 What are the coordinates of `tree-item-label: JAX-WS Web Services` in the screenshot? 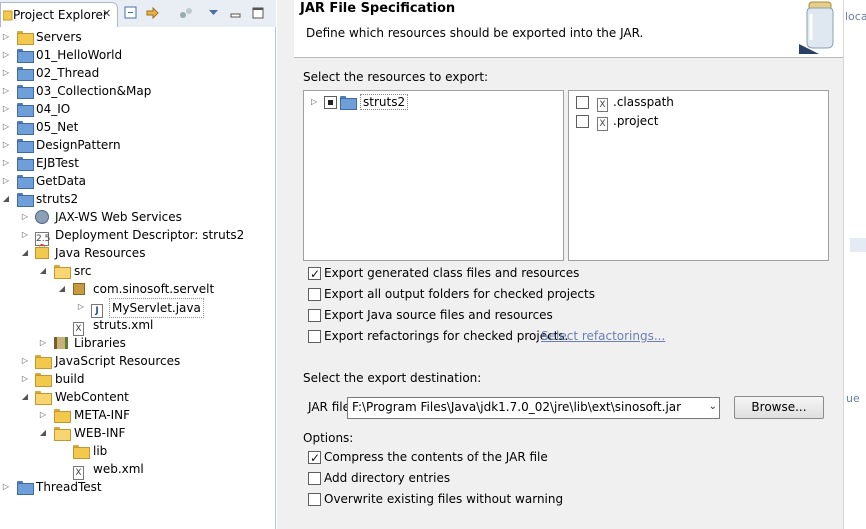 It's located at (118, 217).